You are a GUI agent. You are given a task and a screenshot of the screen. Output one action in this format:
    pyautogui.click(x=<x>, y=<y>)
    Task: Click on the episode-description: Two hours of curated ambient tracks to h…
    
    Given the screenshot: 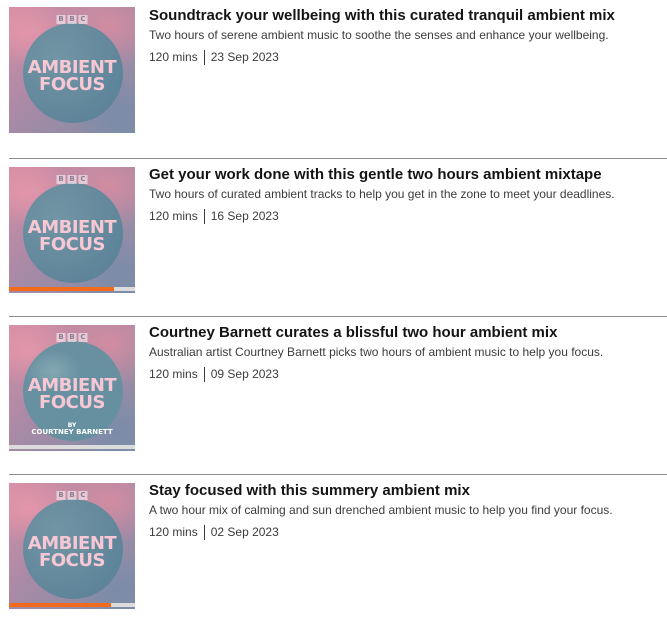 What is the action you would take?
    pyautogui.click(x=382, y=194)
    